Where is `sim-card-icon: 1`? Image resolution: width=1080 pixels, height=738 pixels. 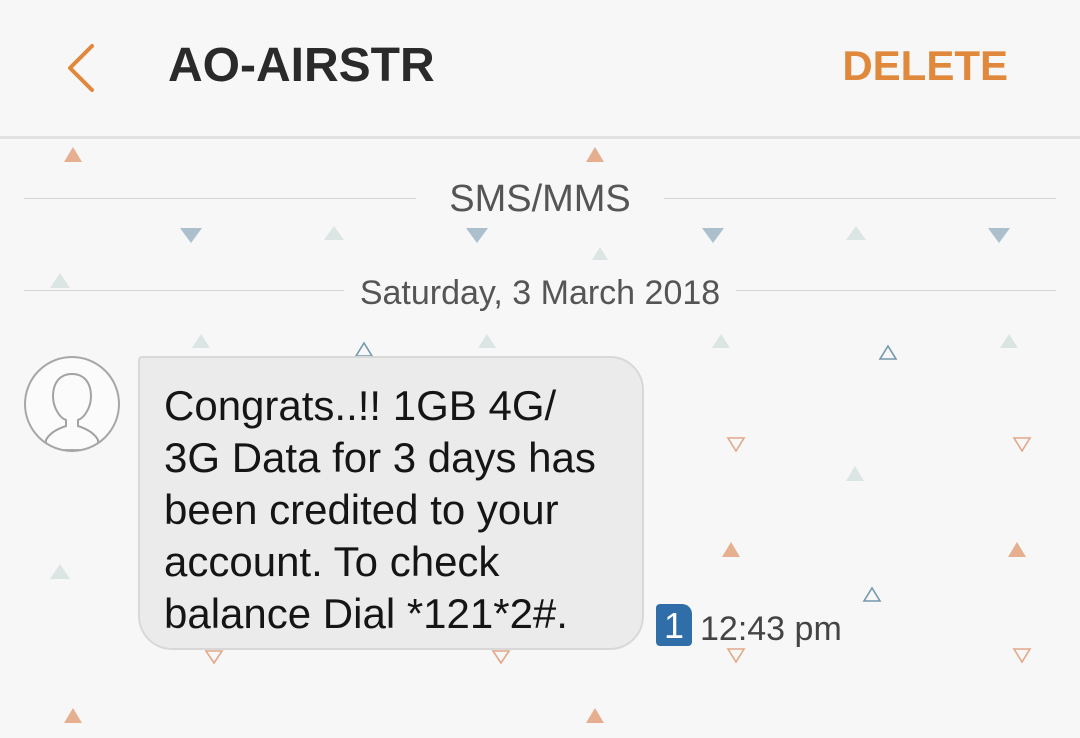 sim-card-icon: 1 is located at coordinates (674, 625).